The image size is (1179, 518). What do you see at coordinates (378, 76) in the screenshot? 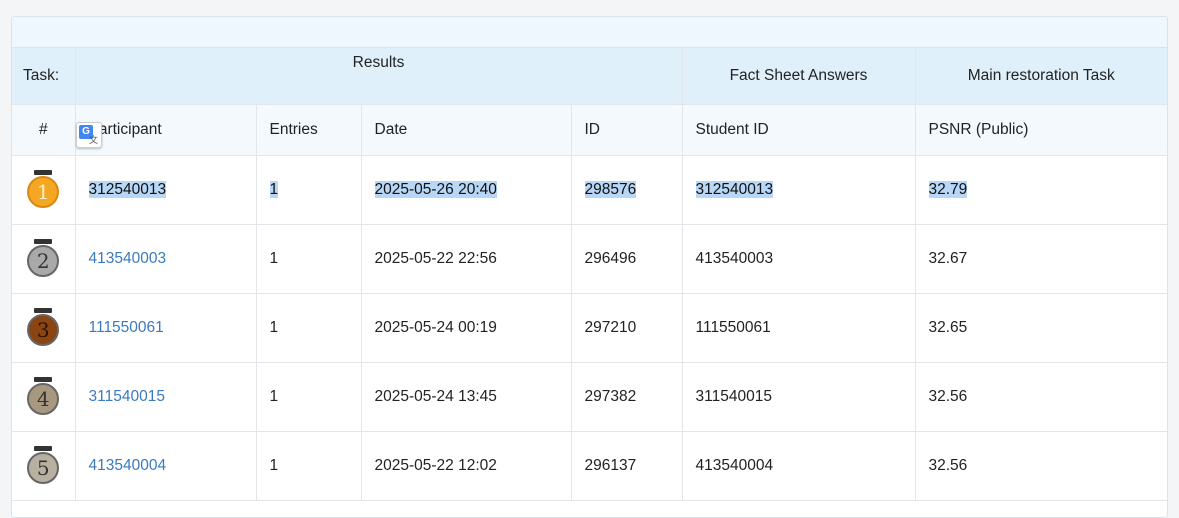
I see `results-group-header: Results` at bounding box center [378, 76].